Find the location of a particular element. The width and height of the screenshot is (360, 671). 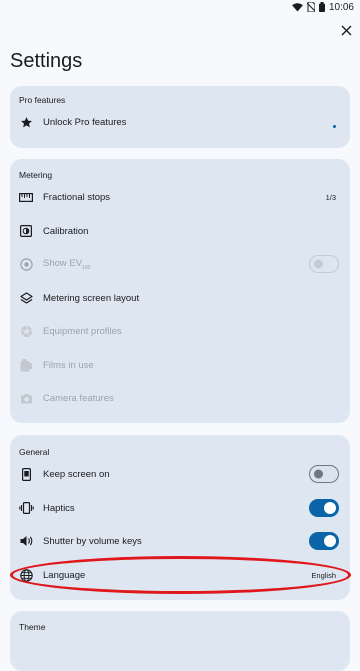

camera-features-row: Camera features is located at coordinates (180, 398).